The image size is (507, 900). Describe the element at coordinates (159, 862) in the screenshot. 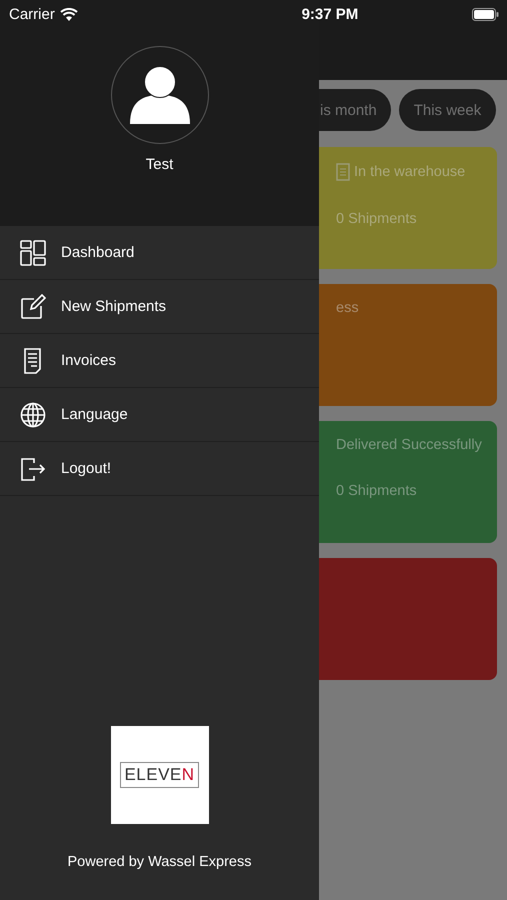

I see `footer-text: Powered by Wassel Express` at that location.